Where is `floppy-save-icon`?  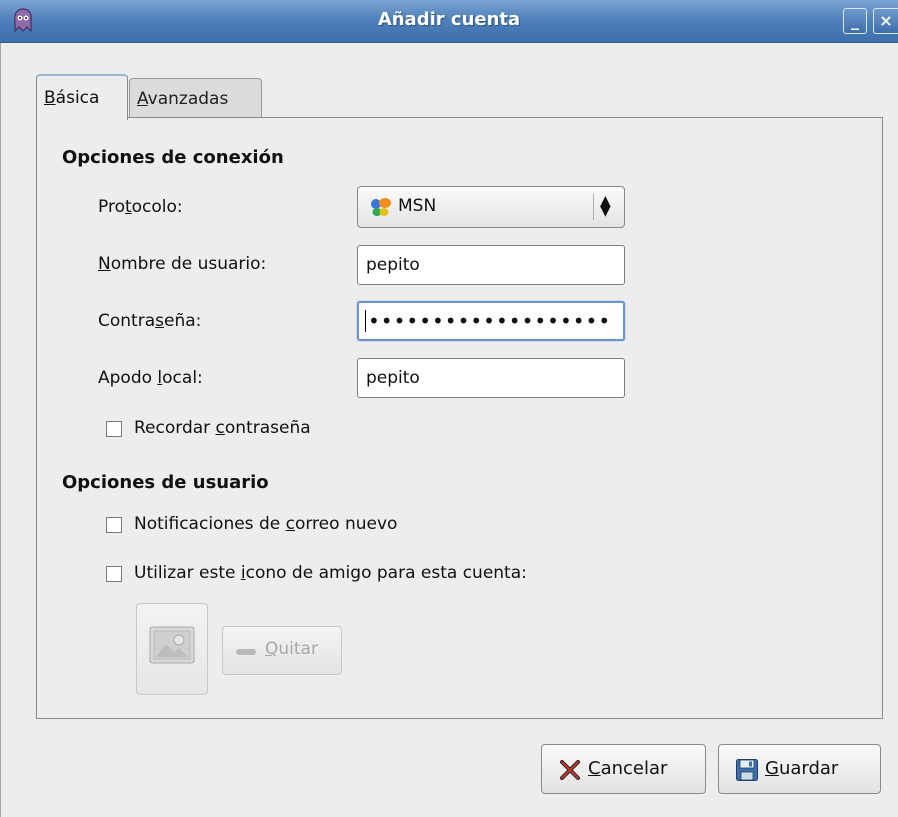
floppy-save-icon is located at coordinates (747, 770).